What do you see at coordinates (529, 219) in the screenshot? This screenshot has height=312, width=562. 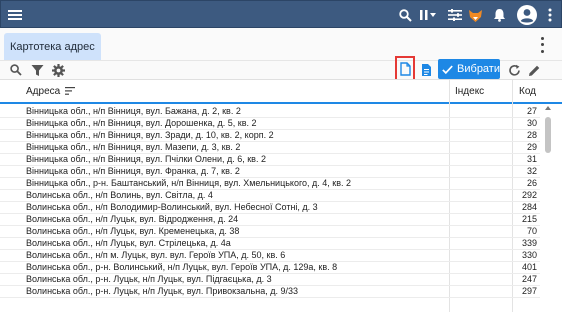 I see `cell-code: 215` at bounding box center [529, 219].